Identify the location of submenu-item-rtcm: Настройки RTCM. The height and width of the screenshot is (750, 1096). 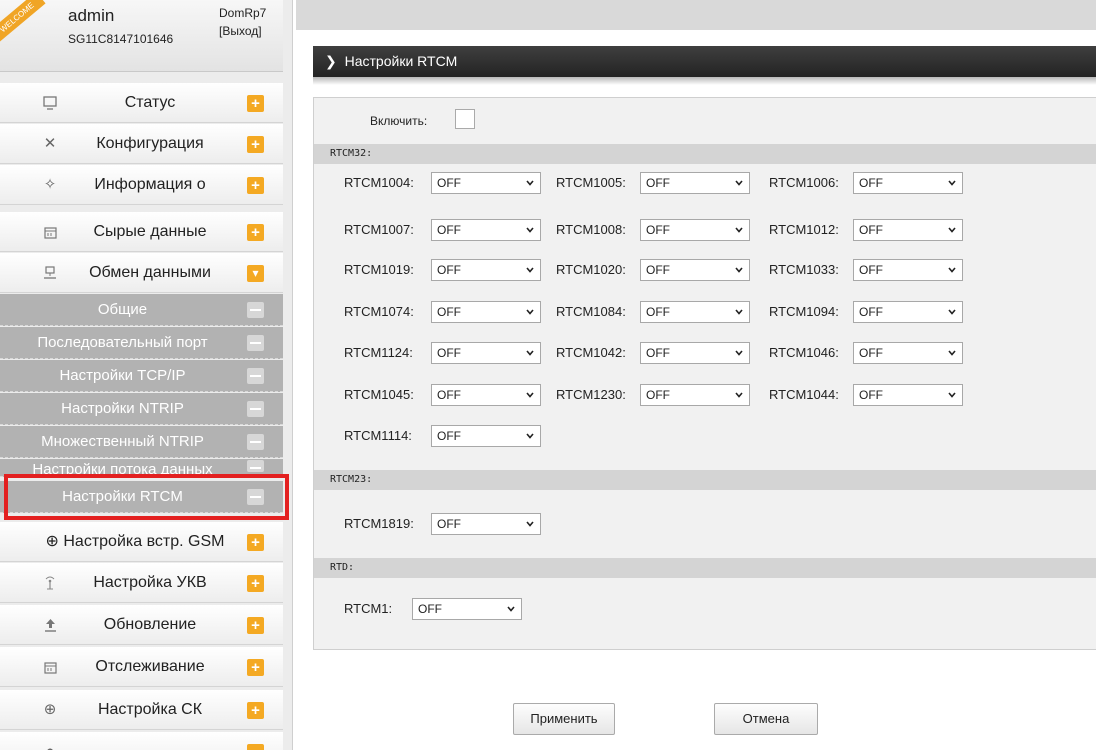
(141, 497).